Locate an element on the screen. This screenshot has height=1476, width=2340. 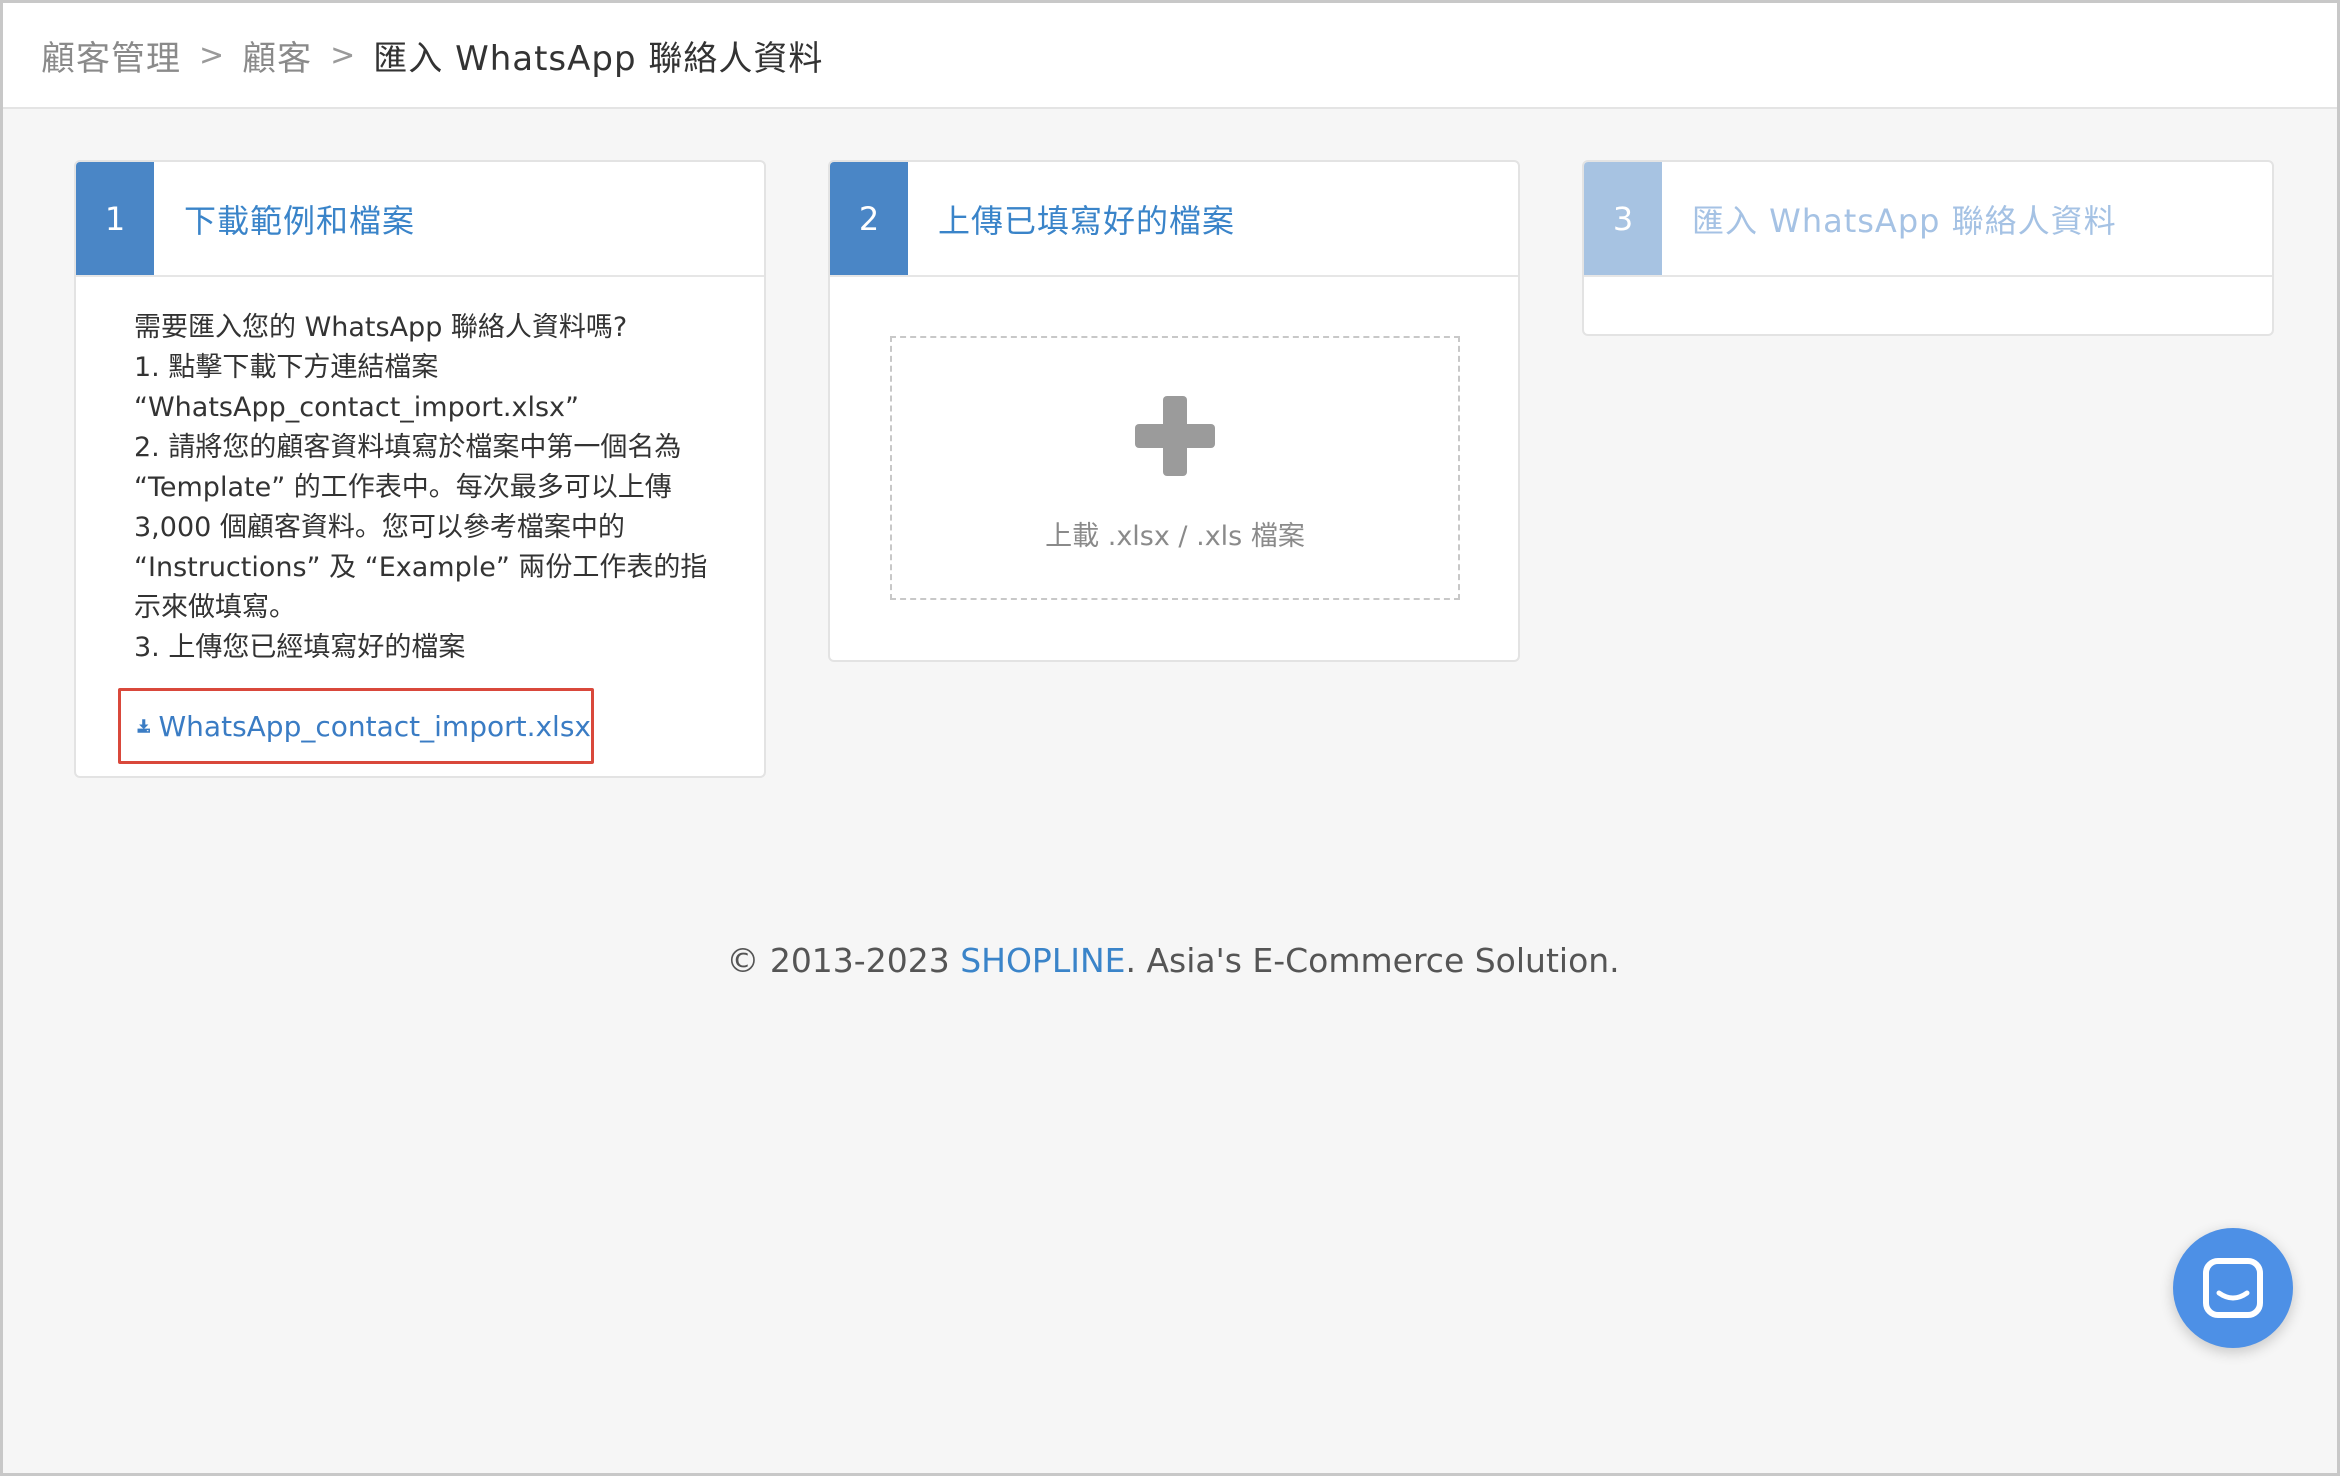
download-filename: WhatsApp_contact_import.xlsx is located at coordinates (375, 726).